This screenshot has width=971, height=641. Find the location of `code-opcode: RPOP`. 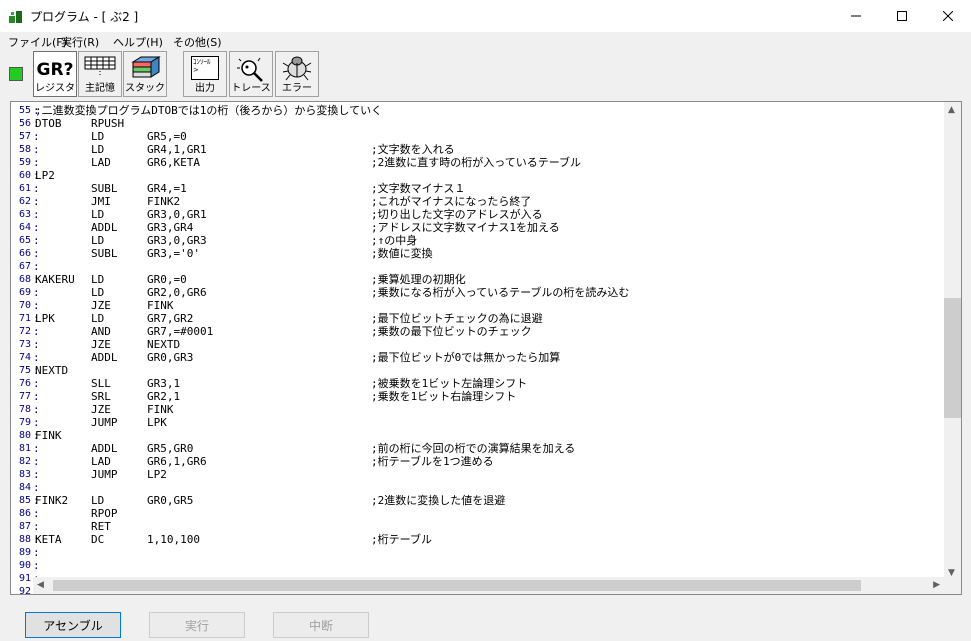

code-opcode: RPOP is located at coordinates (104, 513).